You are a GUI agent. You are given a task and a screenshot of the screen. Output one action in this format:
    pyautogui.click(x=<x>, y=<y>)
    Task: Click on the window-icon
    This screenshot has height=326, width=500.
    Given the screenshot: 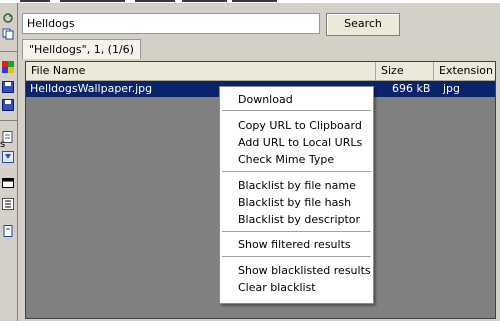 What is the action you would take?
    pyautogui.click(x=8, y=183)
    